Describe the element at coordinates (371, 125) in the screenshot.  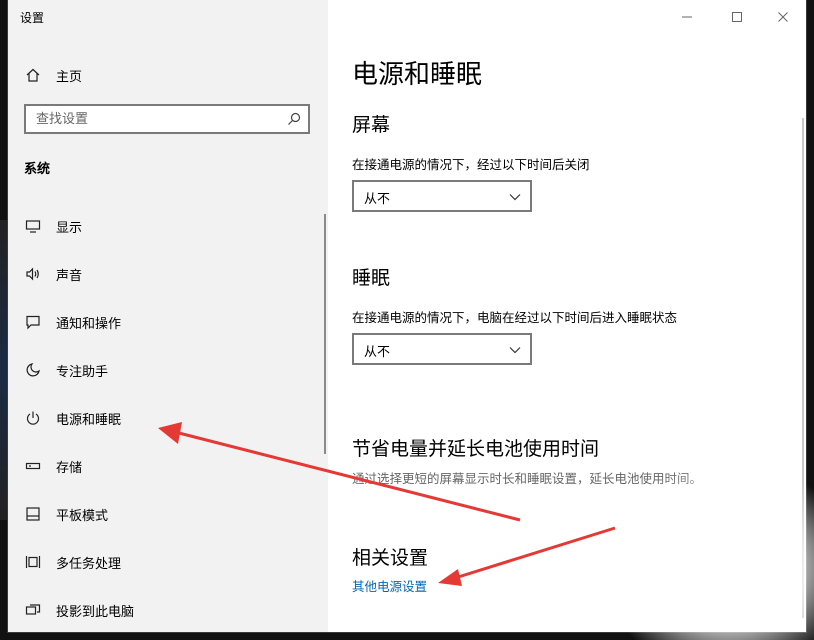
I see `screen-heading: 屏幕` at that location.